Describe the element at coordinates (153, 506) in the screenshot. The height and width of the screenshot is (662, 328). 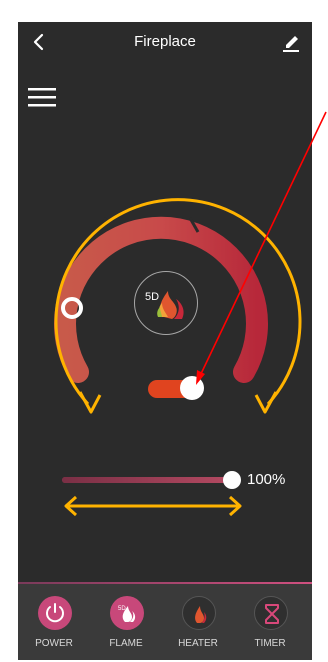
I see `annotation-double-arrow` at that location.